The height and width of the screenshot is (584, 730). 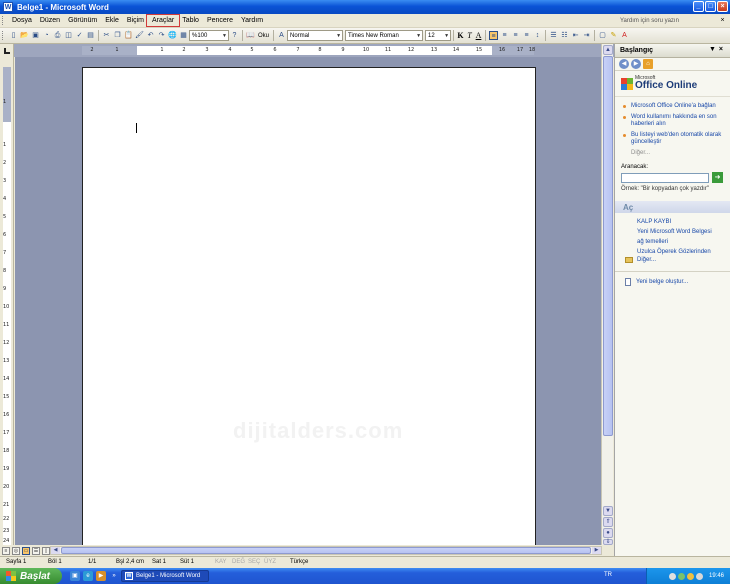 I want to click on link-connect-office-online: Microsoft Office Online'a bağlan, so click(x=672, y=106).